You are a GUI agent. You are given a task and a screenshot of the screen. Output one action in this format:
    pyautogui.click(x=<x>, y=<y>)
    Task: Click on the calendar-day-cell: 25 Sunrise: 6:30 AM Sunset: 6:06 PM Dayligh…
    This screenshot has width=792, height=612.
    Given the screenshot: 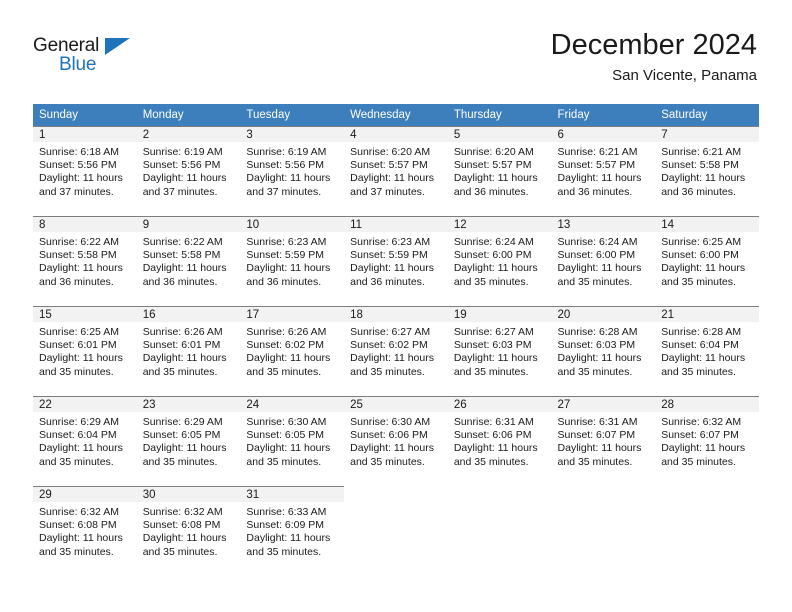 What is the action you would take?
    pyautogui.click(x=396, y=441)
    